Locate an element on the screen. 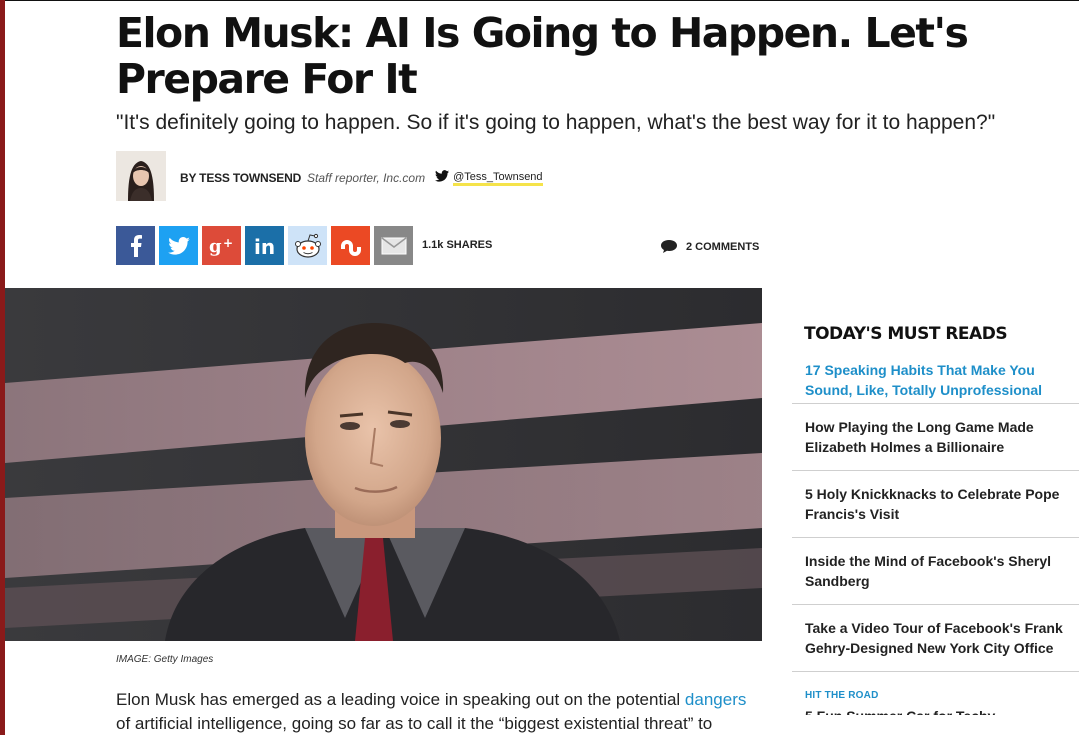  comments-count: 2 COMMENTS is located at coordinates (723, 246).